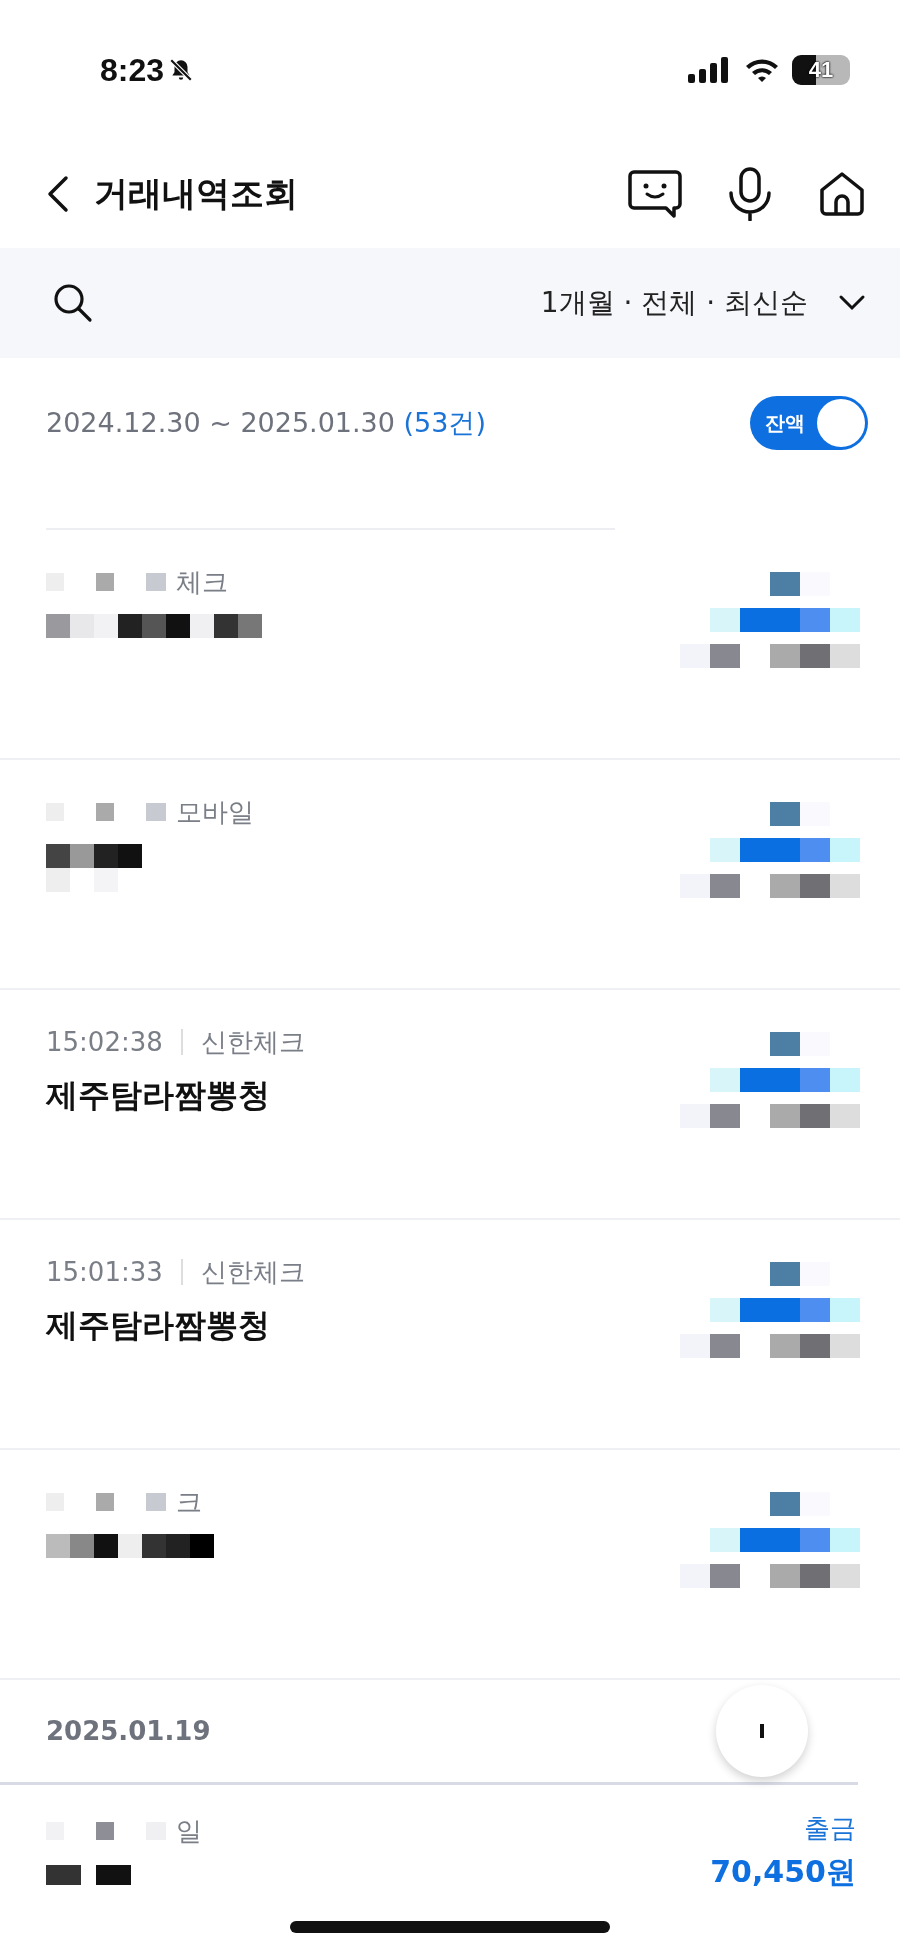  Describe the element at coordinates (215, 812) in the screenshot. I see `card-name-fragment: 모바일` at that location.